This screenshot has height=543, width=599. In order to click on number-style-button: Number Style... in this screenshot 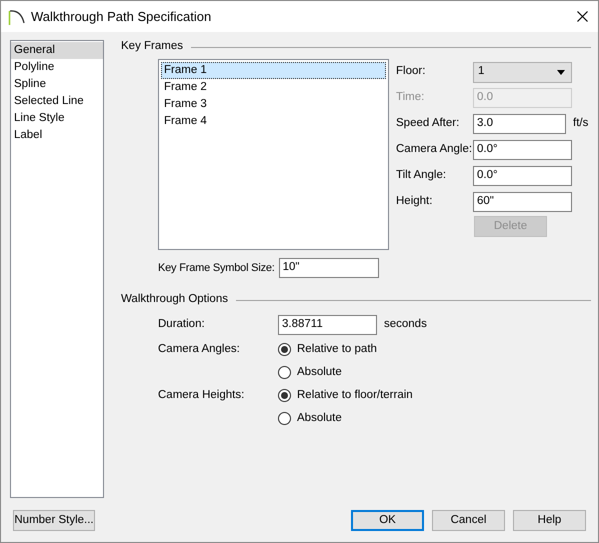, I will do `click(54, 520)`.